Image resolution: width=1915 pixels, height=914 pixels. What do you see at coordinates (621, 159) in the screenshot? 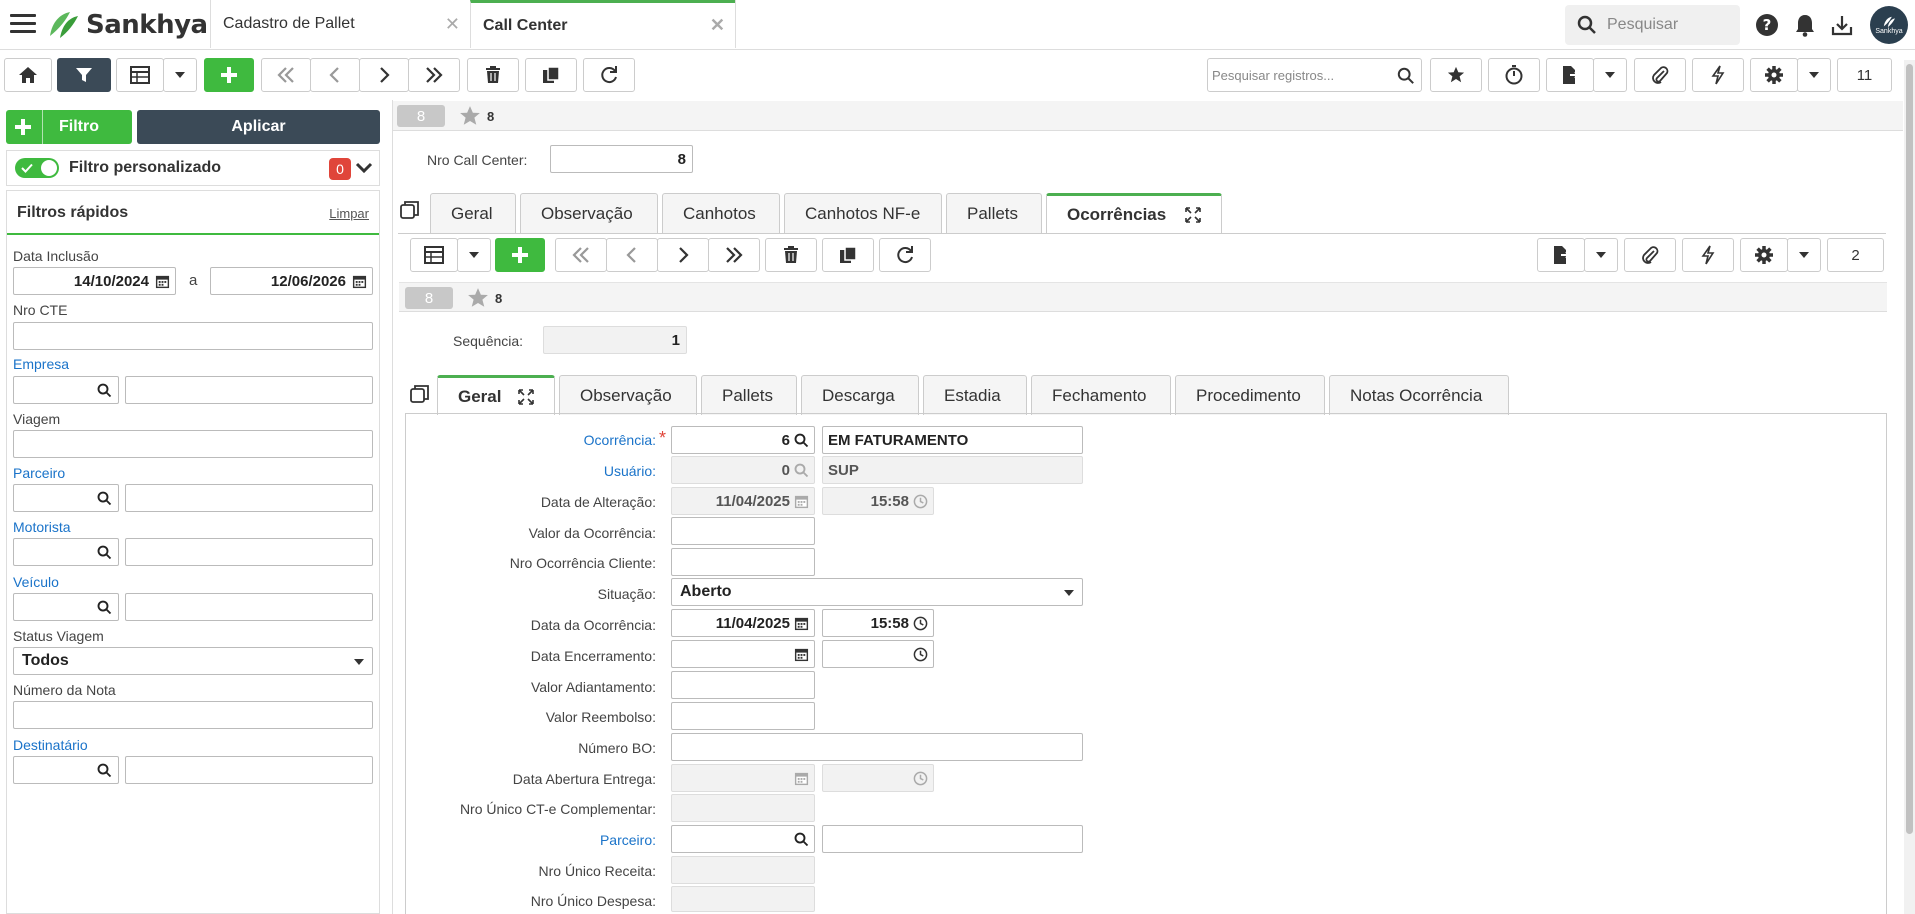
I see `nro-call-center-field: 8` at bounding box center [621, 159].